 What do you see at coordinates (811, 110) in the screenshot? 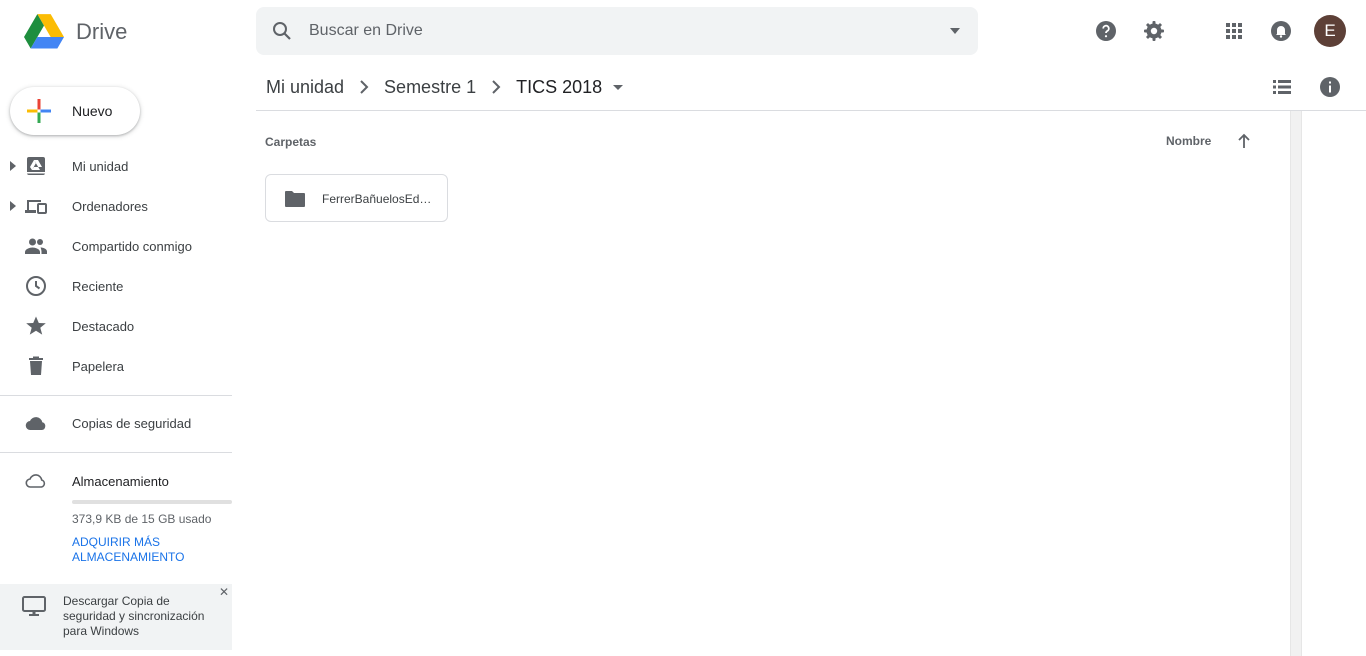
I see `content-divider` at bounding box center [811, 110].